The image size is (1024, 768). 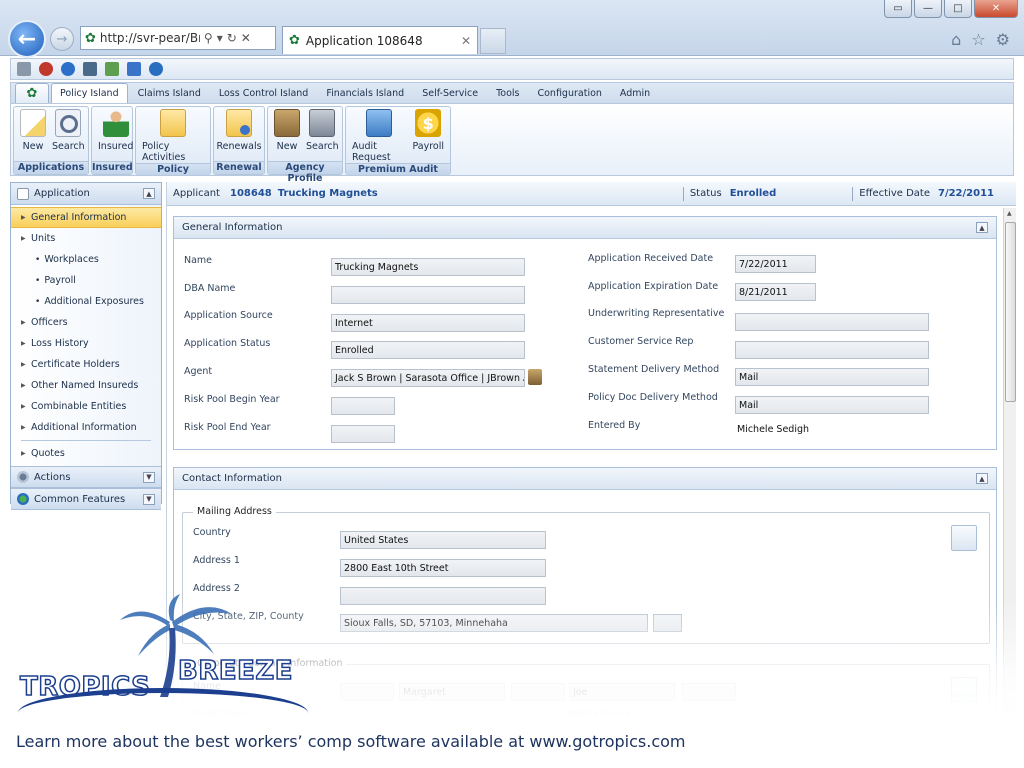 I want to click on county-extra-field, so click(x=667, y=623).